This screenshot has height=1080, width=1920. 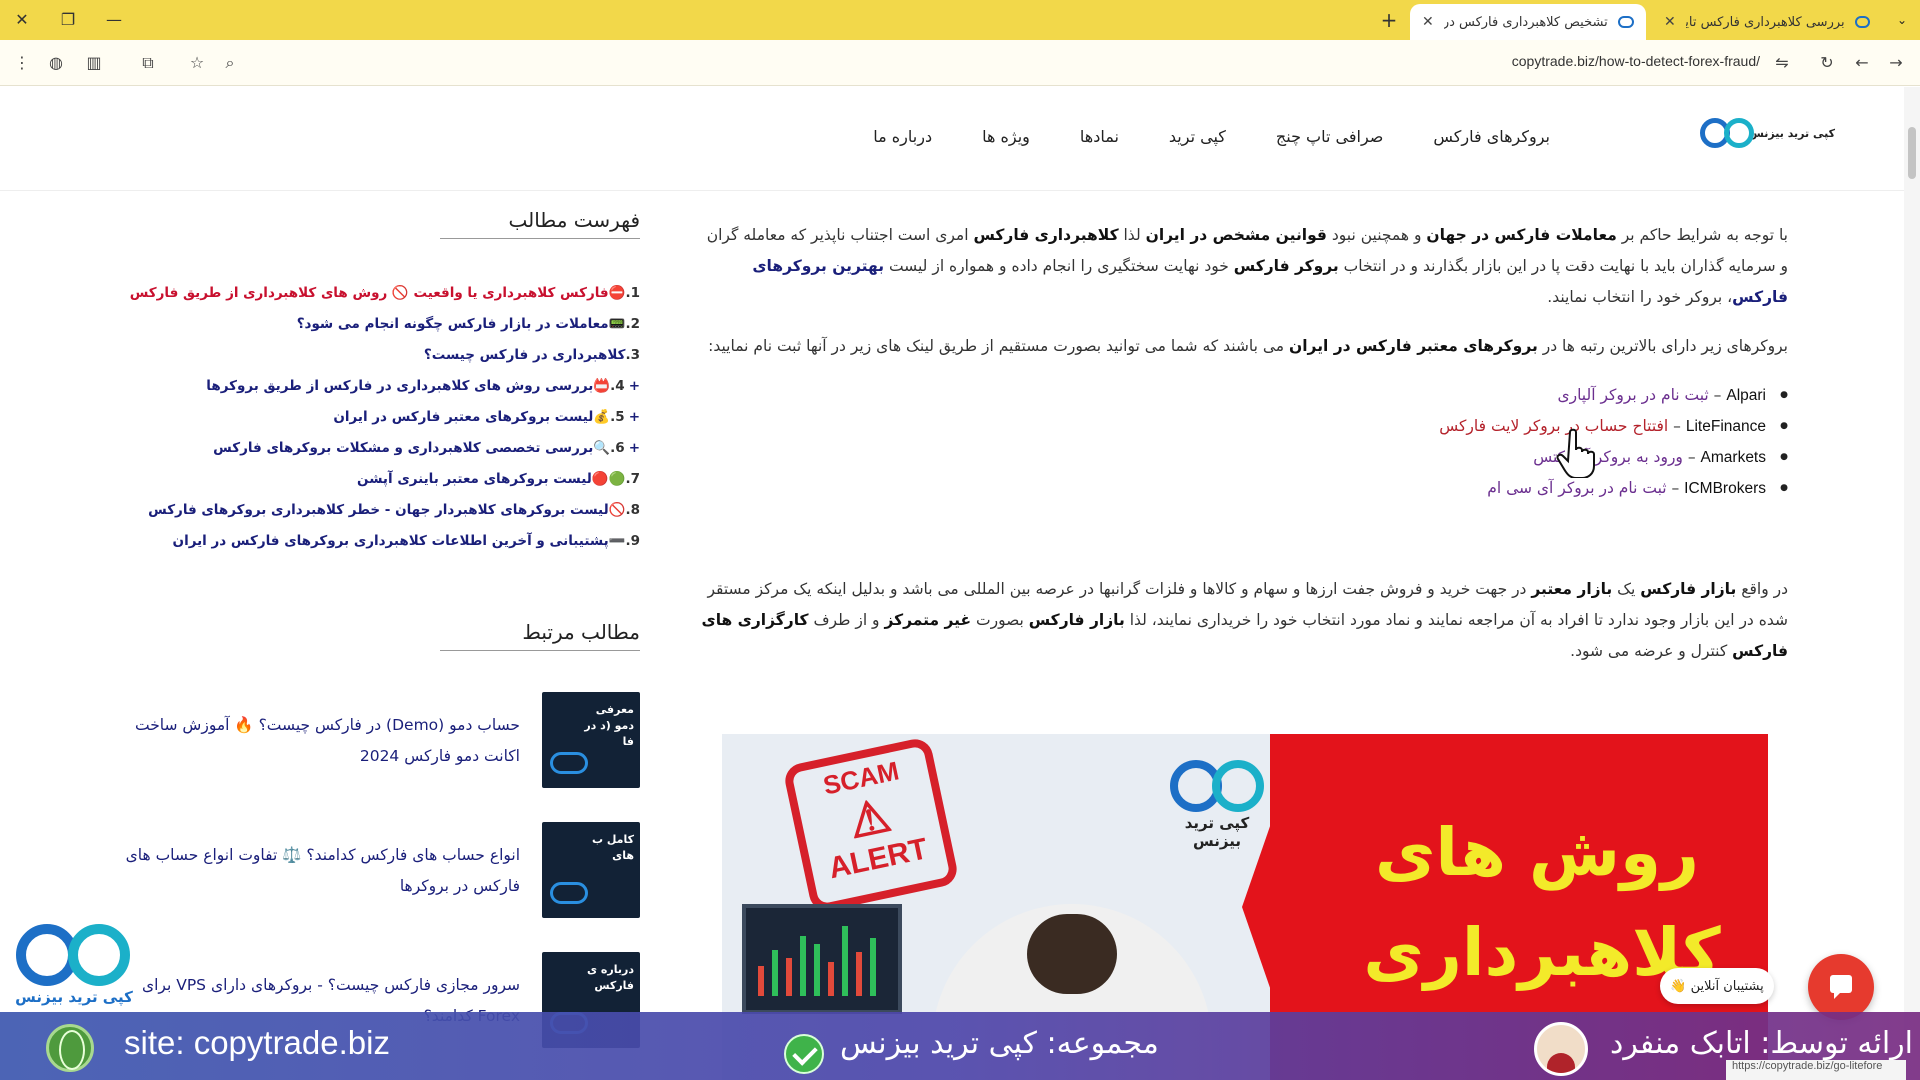 I want to click on nav-item-specials: ویژه ها, so click(x=1006, y=136).